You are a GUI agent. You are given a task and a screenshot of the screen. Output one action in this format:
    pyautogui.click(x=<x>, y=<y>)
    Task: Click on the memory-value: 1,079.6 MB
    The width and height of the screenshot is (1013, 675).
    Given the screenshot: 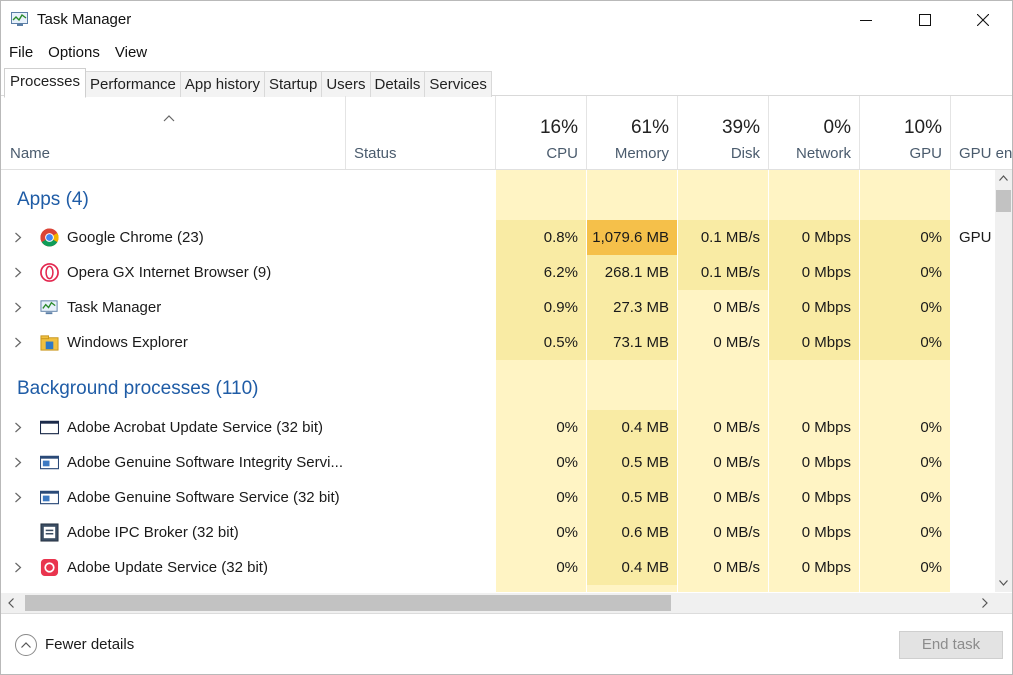 What is the action you would take?
    pyautogui.click(x=632, y=237)
    